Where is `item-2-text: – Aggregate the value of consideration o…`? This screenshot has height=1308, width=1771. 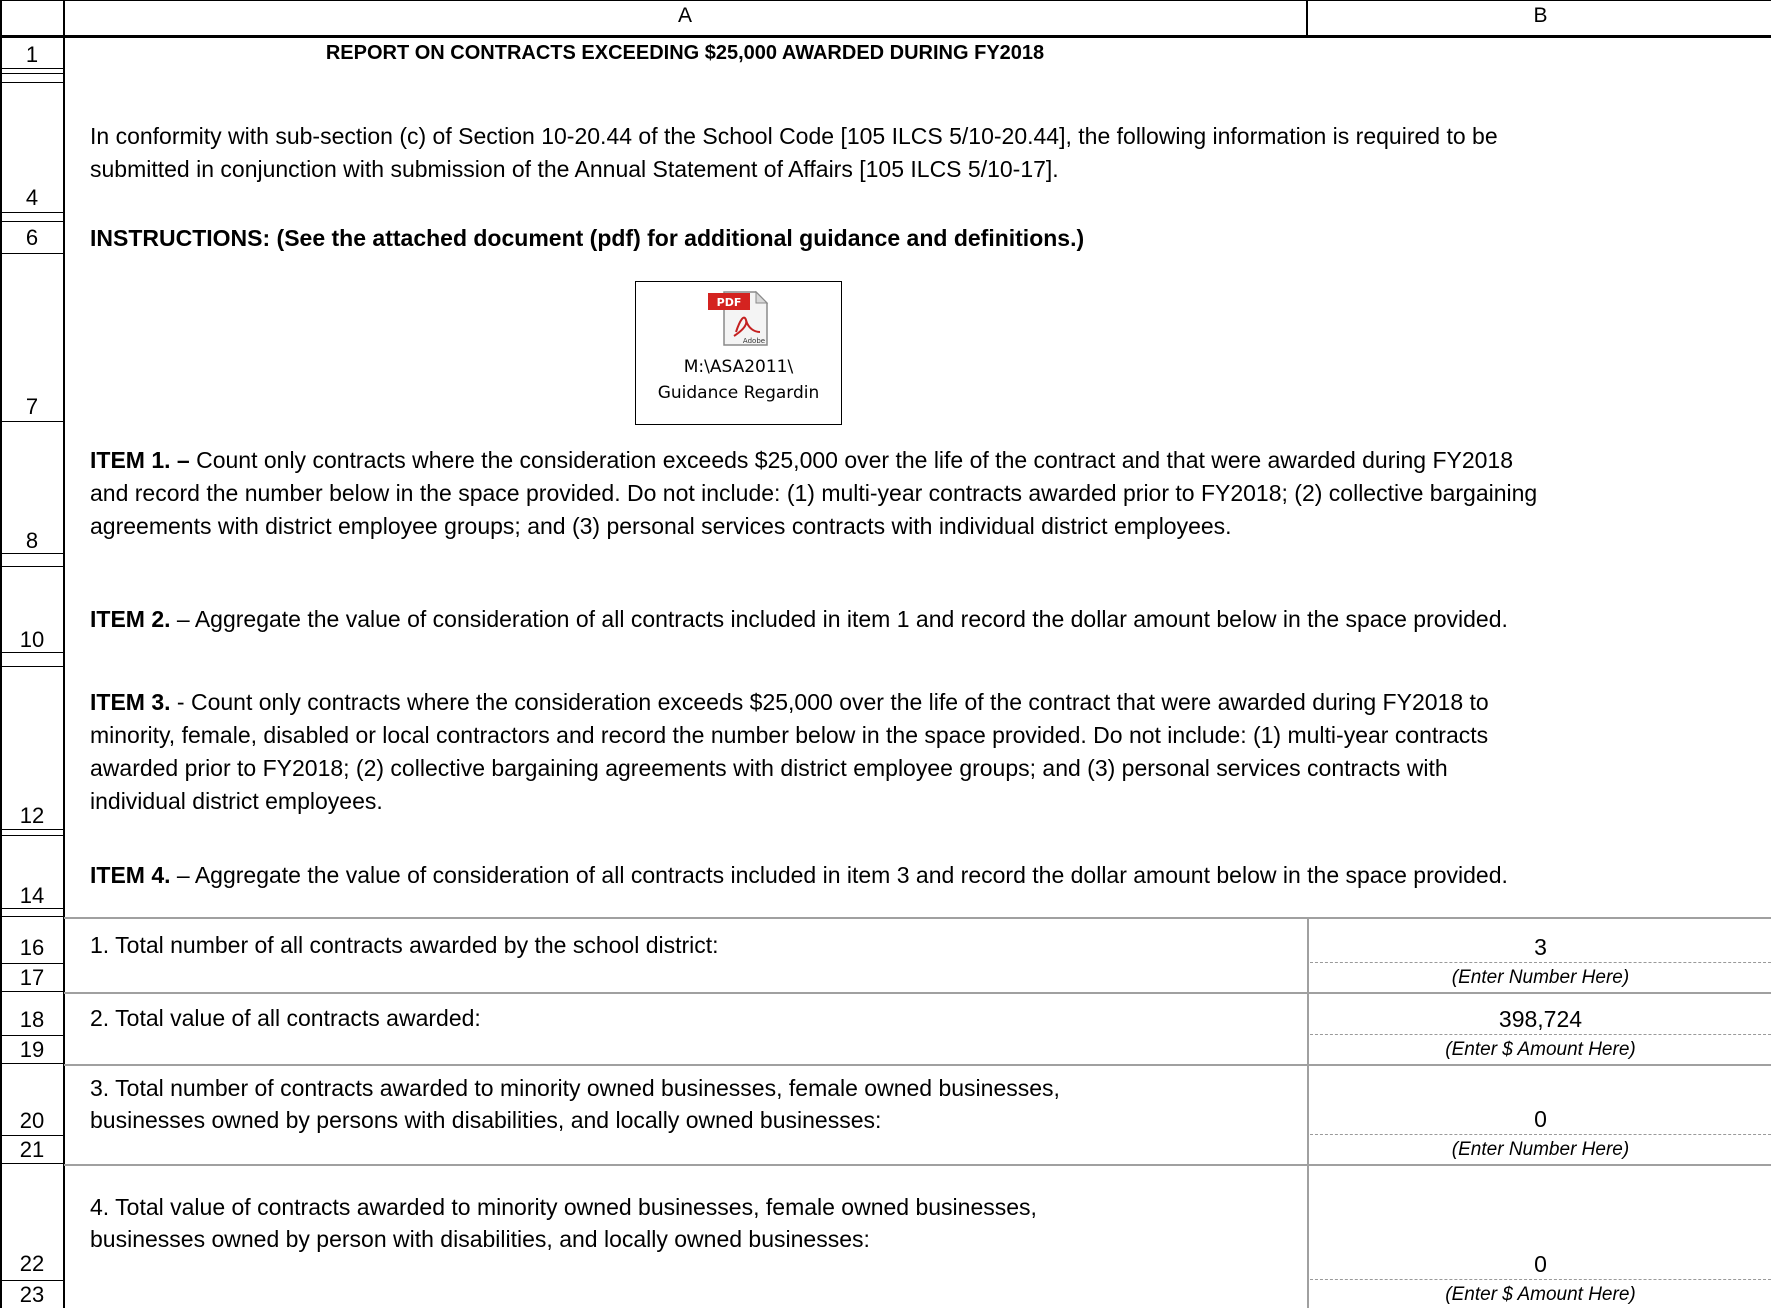 item-2-text: – Aggregate the value of consideration o… is located at coordinates (839, 619).